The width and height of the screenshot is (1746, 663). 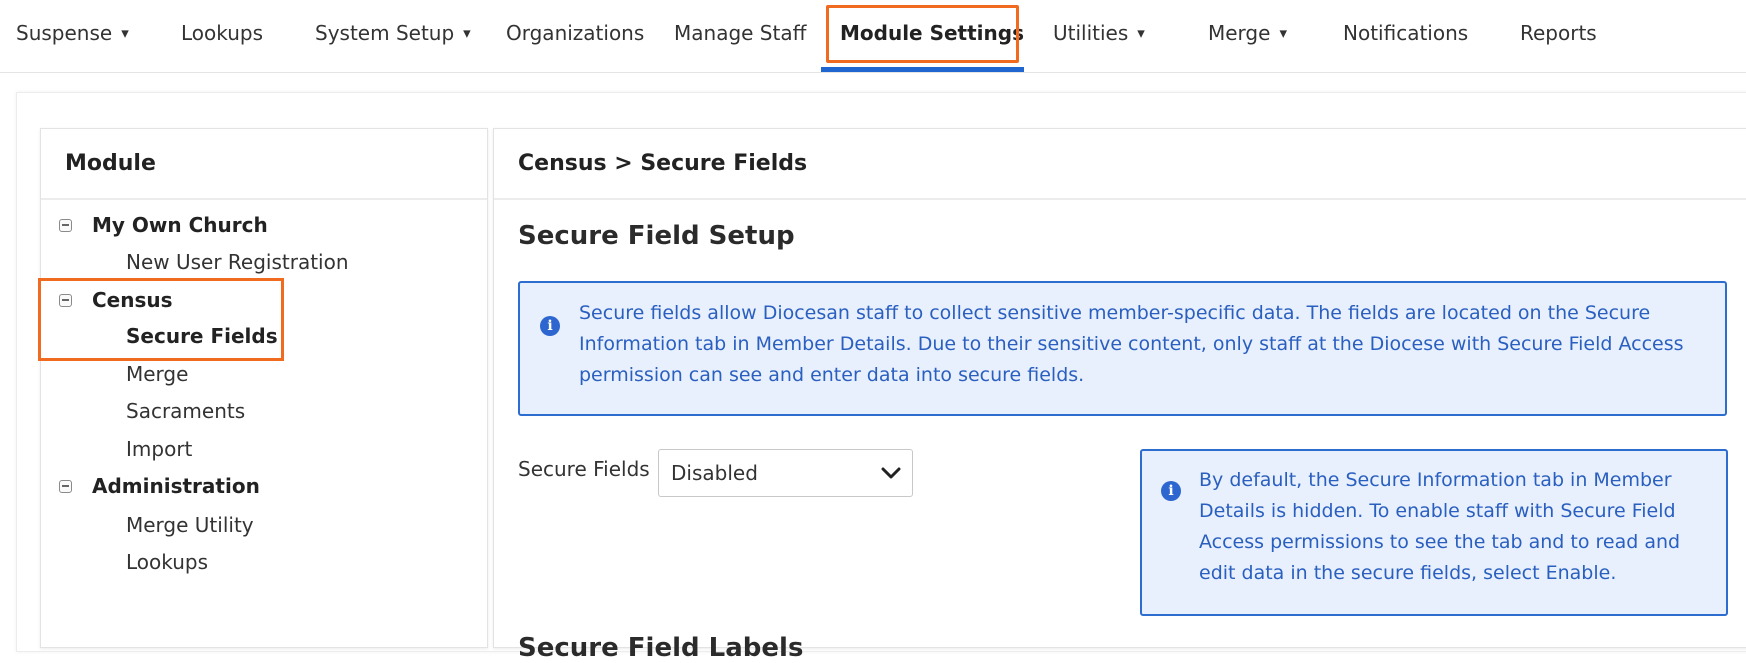 What do you see at coordinates (785, 473) in the screenshot?
I see `secure-fields-select: Disabled` at bounding box center [785, 473].